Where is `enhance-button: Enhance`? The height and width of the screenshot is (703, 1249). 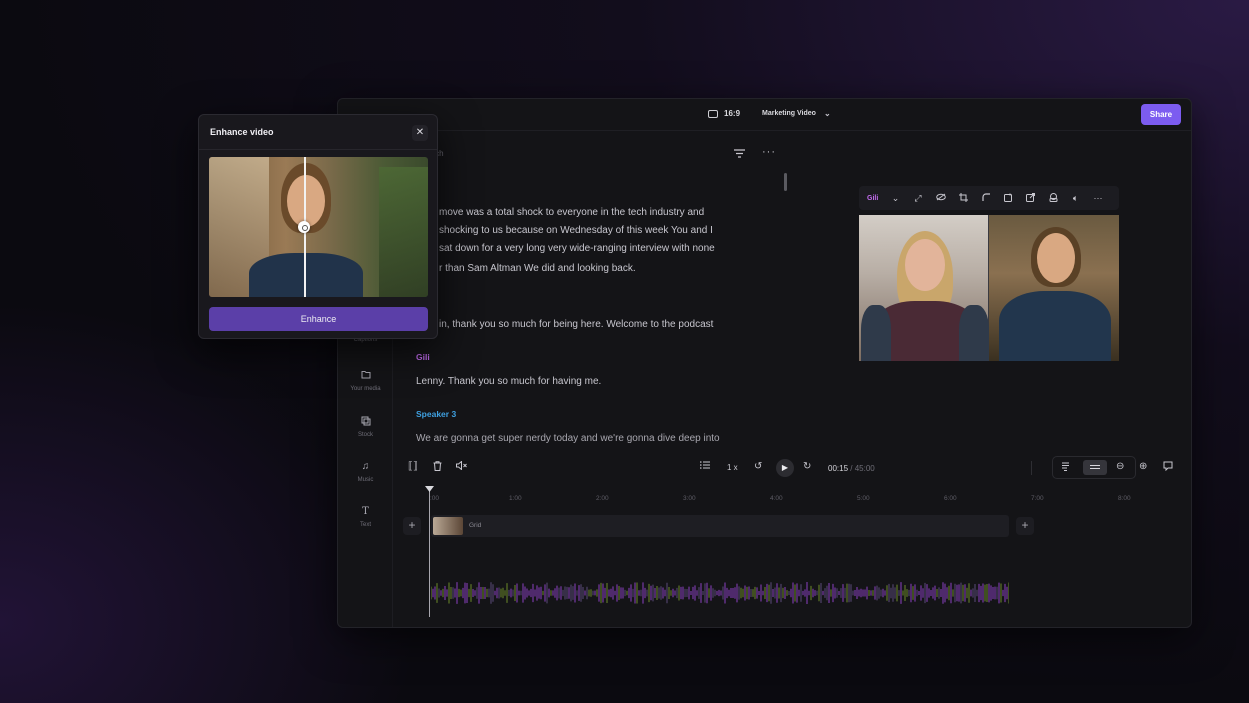
enhance-button: Enhance is located at coordinates (318, 319).